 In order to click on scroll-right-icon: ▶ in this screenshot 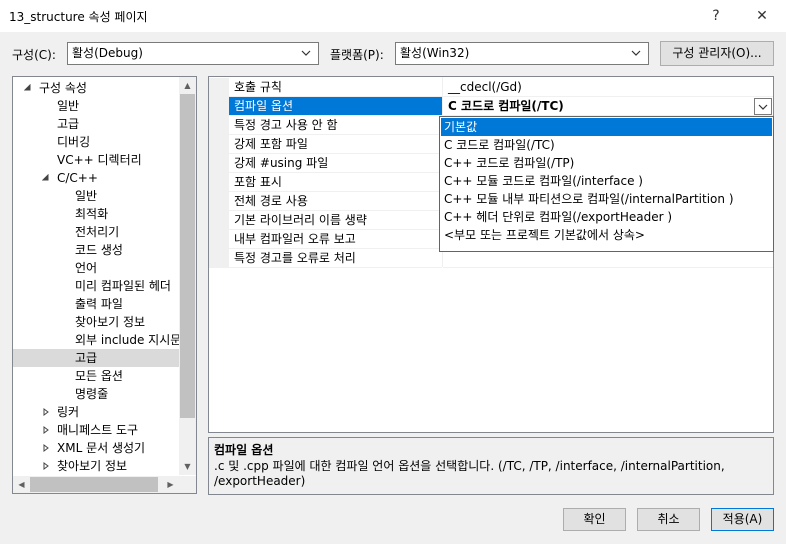, I will do `click(170, 484)`.